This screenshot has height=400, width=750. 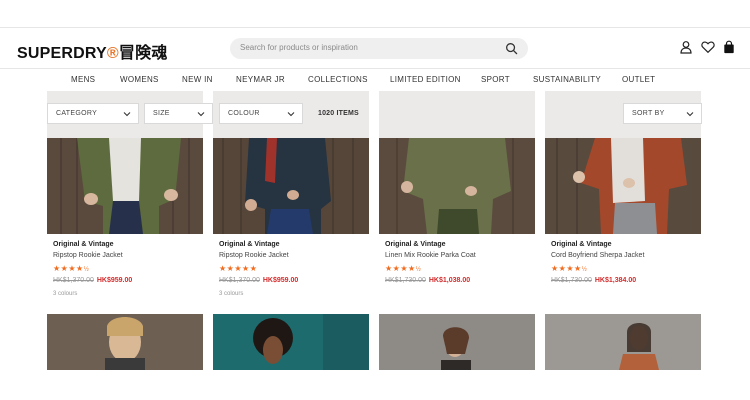 What do you see at coordinates (178, 113) in the screenshot?
I see `size-filter-dropdown: SIZE` at bounding box center [178, 113].